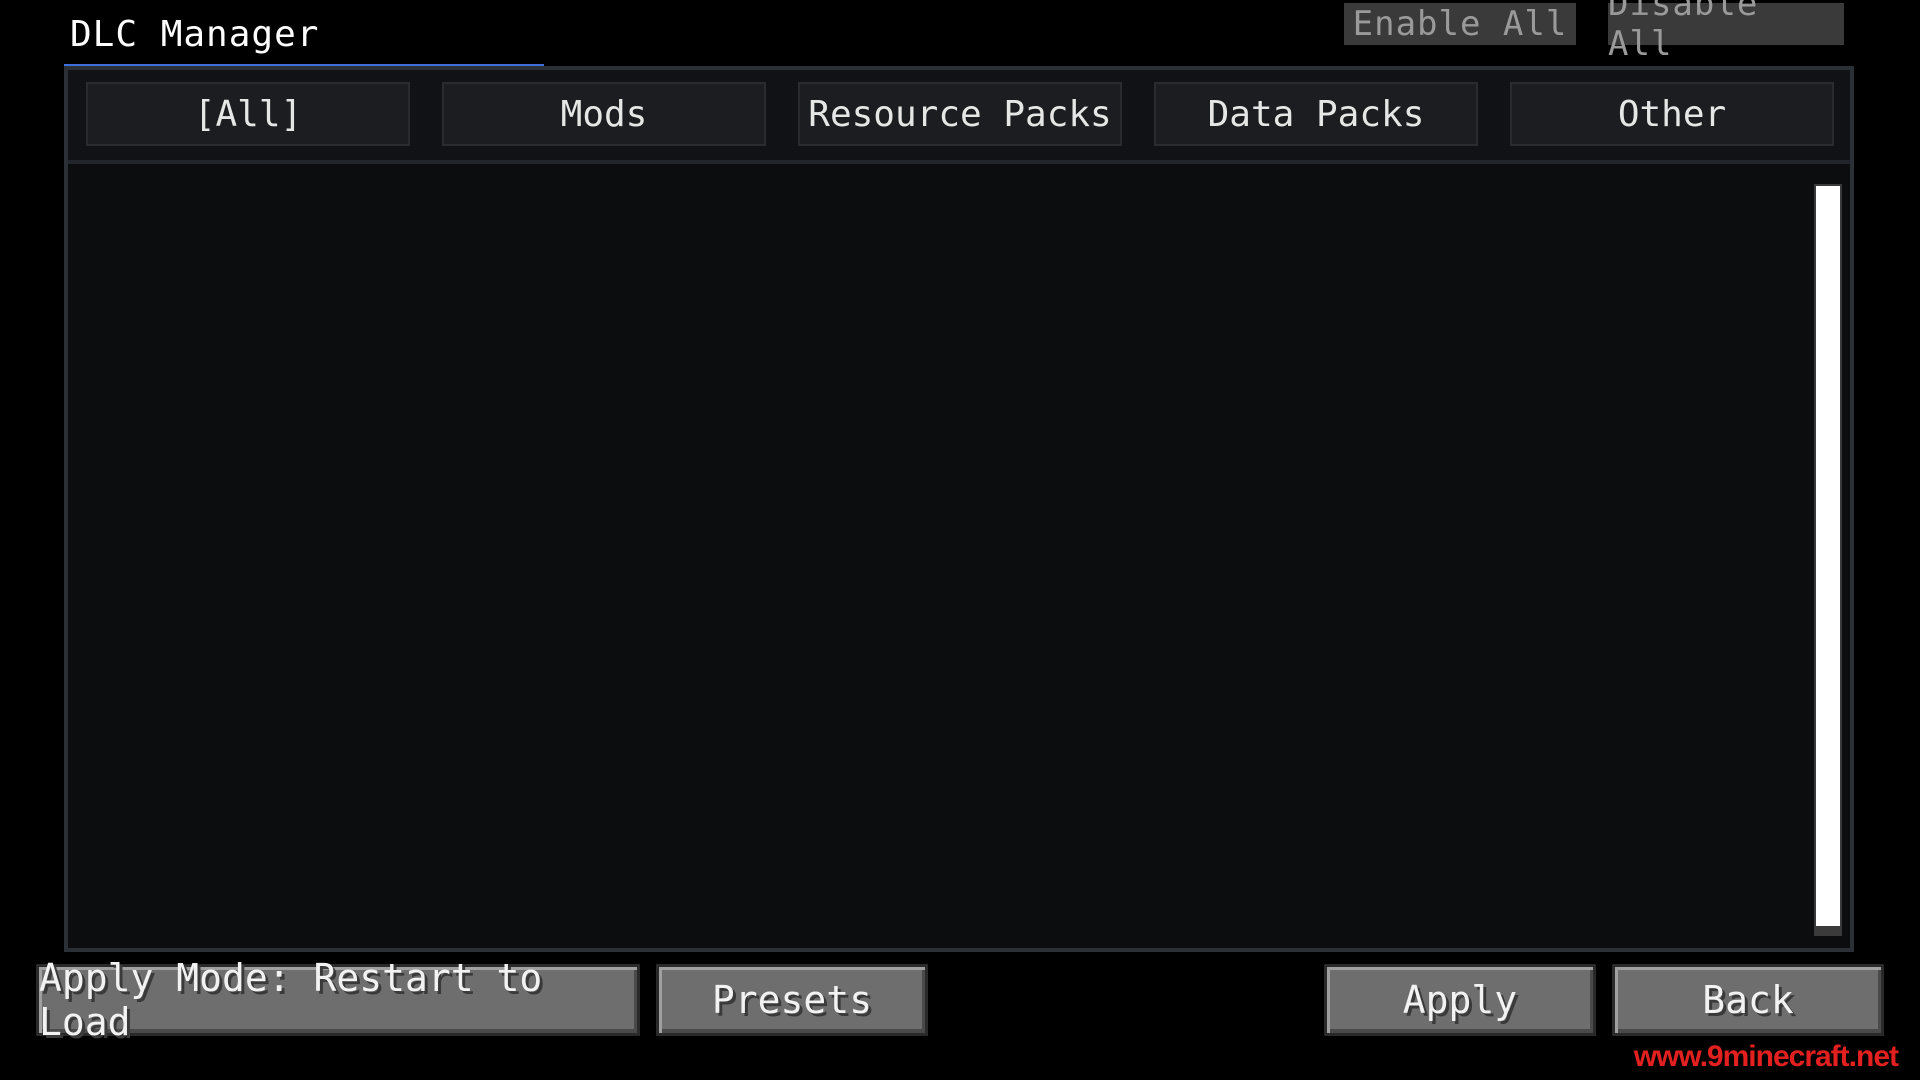  Describe the element at coordinates (792, 1000) in the screenshot. I see `presets-button: Presets` at that location.